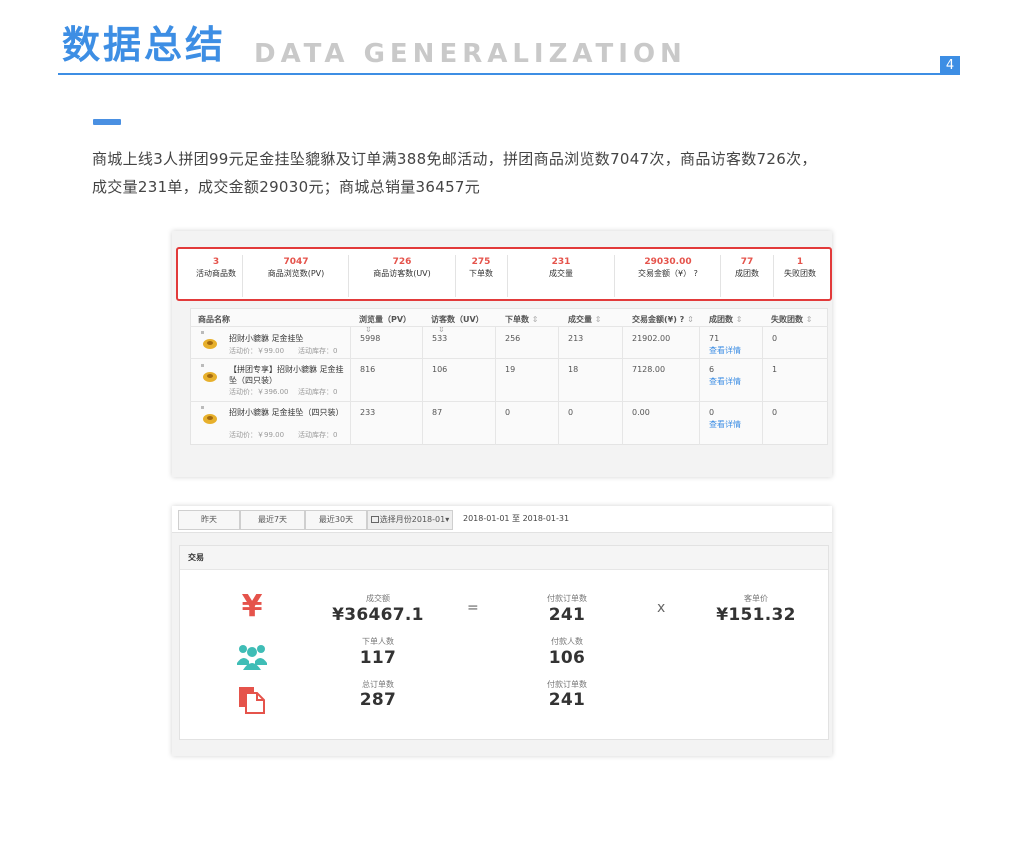 The width and height of the screenshot is (1020, 845). What do you see at coordinates (756, 615) in the screenshot?
I see `avg-price-value: ¥151.32` at bounding box center [756, 615].